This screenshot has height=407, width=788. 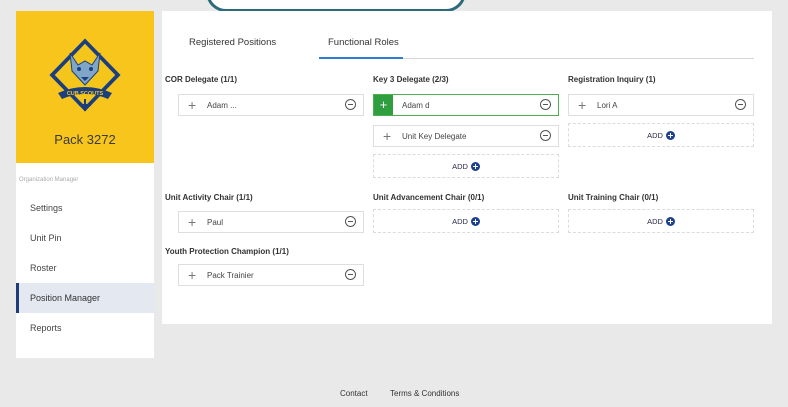 I want to click on role-title-key3-delegate: Key 3 Delegate (2/3), so click(x=411, y=79).